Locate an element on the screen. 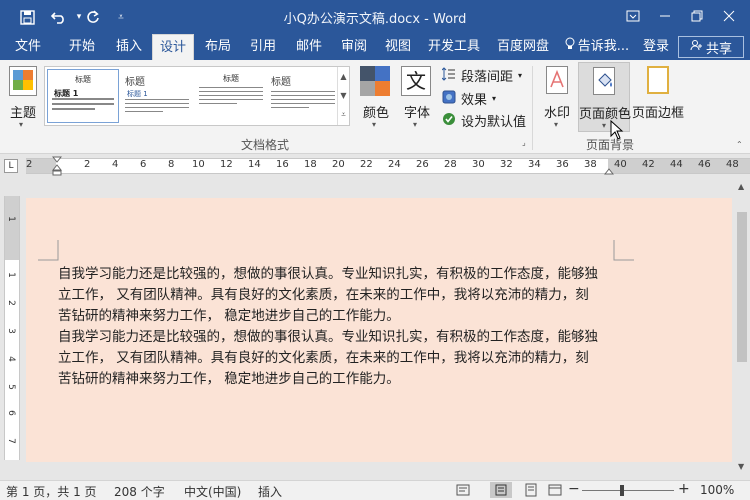 Image resolution: width=750 pixels, height=500 pixels. document-formatting-launcher-icon: ⌟ is located at coordinates (524, 142).